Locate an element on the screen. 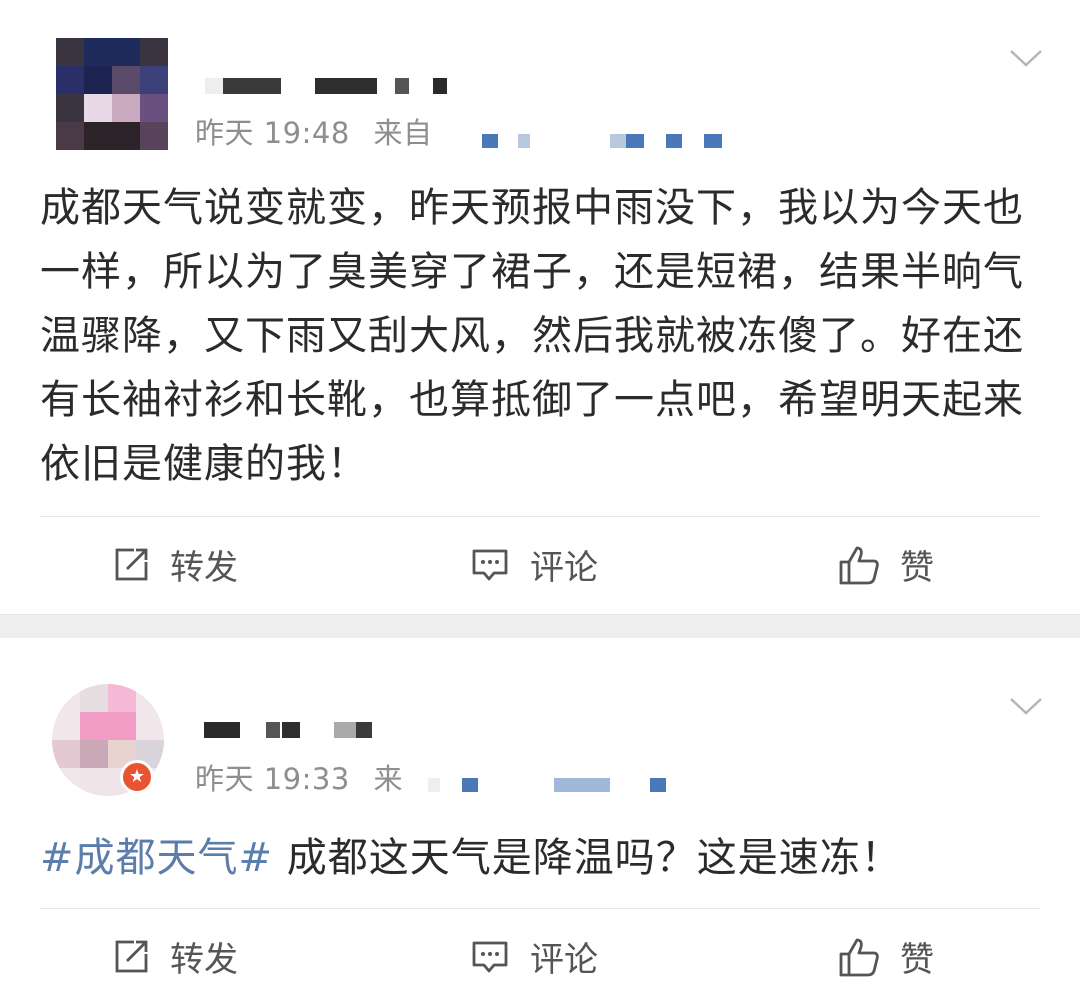 The width and height of the screenshot is (1080, 988). topic-link: #成都天气# is located at coordinates (156, 858).